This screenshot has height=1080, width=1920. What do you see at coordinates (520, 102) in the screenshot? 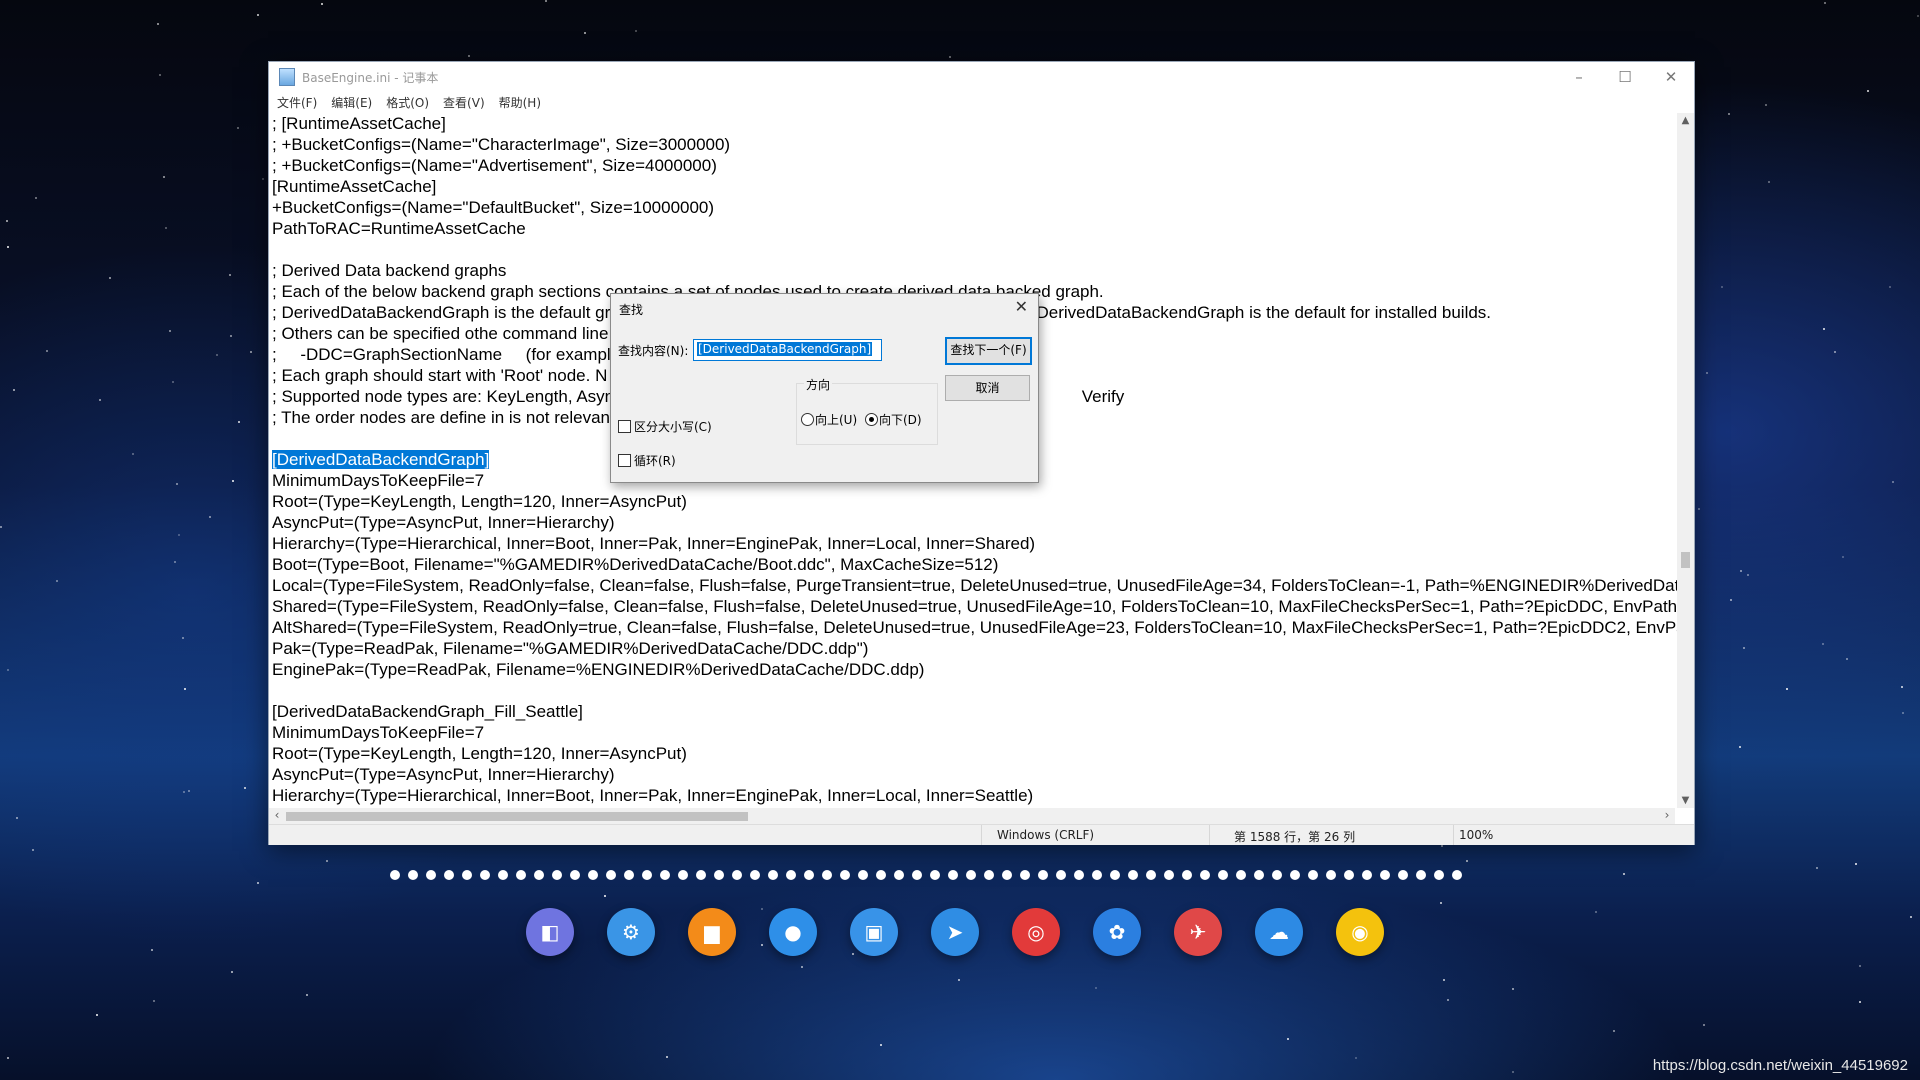
I see `menu-help: 帮助(H)` at bounding box center [520, 102].